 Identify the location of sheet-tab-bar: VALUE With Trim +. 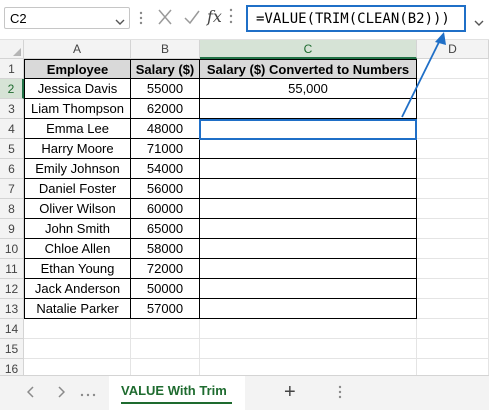
(244, 392).